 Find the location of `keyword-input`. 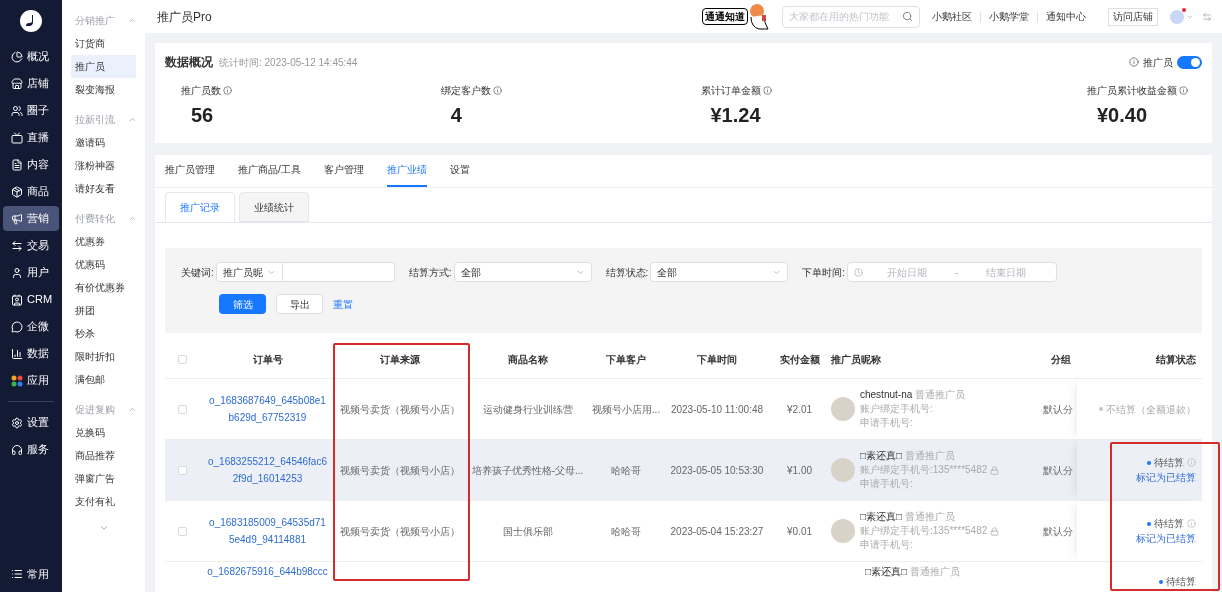

keyword-input is located at coordinates (338, 272).